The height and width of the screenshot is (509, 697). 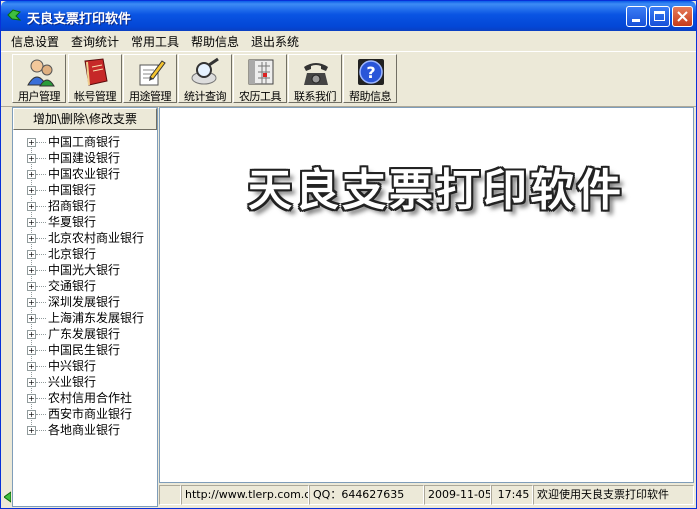 I want to click on tree-item-label: 中国光大银行, so click(x=84, y=270).